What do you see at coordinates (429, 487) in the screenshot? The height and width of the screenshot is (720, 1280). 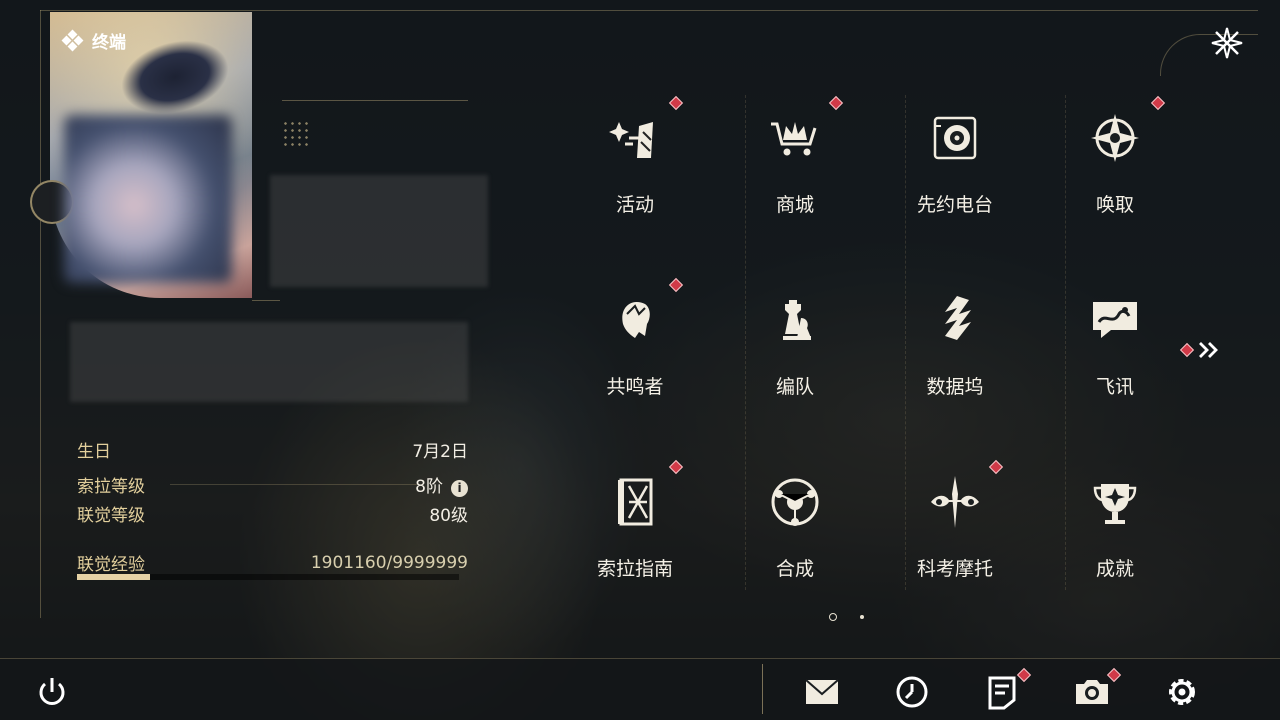 I see `stat-value: 8阶` at bounding box center [429, 487].